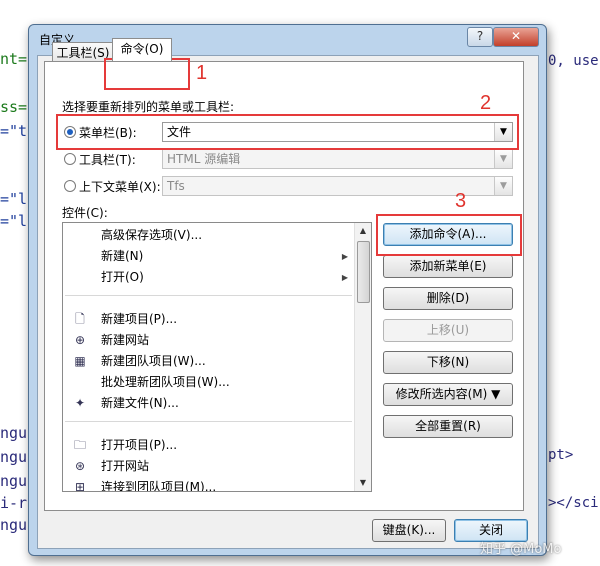 The width and height of the screenshot is (600, 566). Describe the element at coordinates (573, 503) in the screenshot. I see `code-fragment: ></sci` at that location.